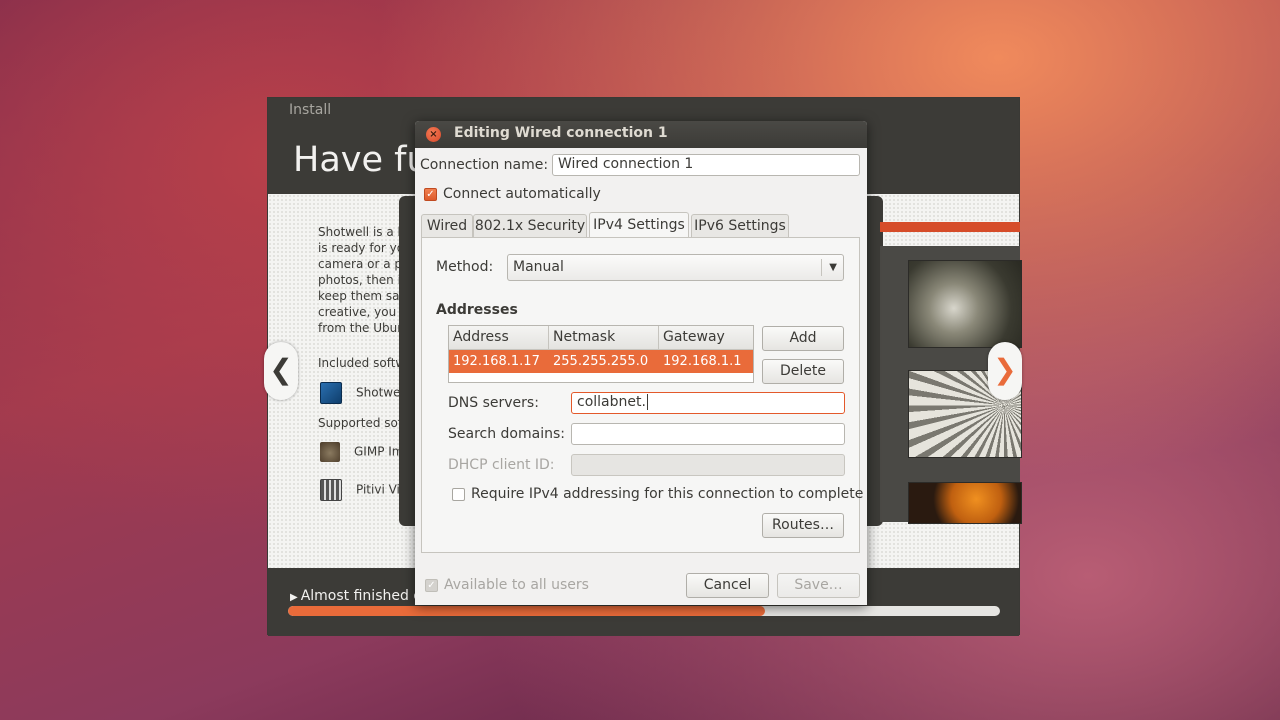  I want to click on tab-ipv6-settings: IPv6 Settings, so click(740, 225).